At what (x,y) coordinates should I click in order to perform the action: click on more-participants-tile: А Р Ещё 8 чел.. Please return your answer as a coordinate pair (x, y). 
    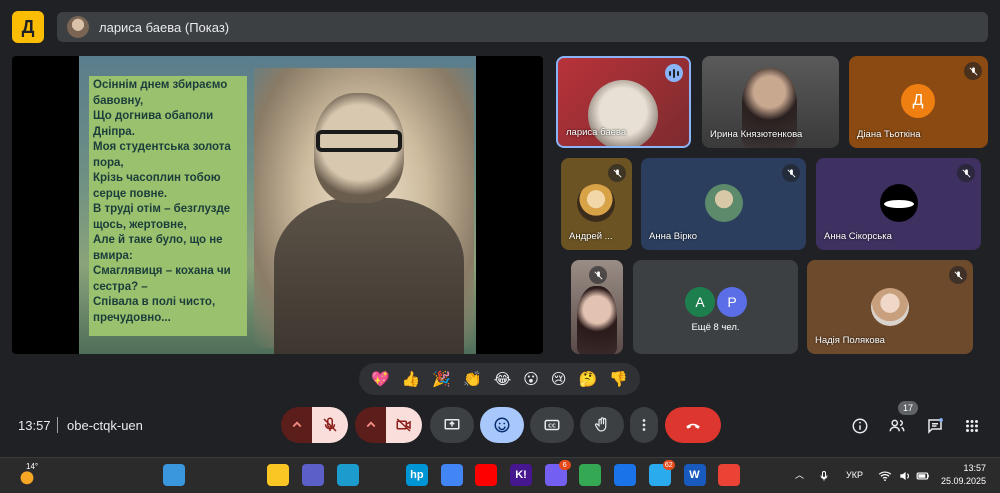
    Looking at the image, I should click on (715, 307).